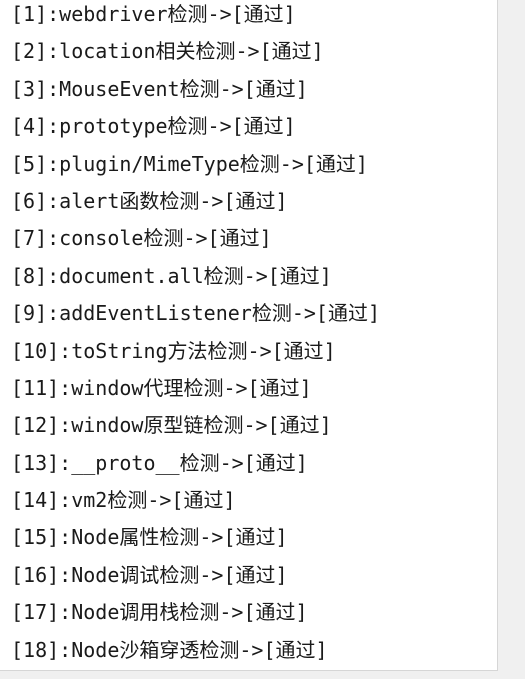 The image size is (525, 679). What do you see at coordinates (189, 163) in the screenshot?
I see `result-line-5: [5]:plugin/MimeType检测->[通过]` at bounding box center [189, 163].